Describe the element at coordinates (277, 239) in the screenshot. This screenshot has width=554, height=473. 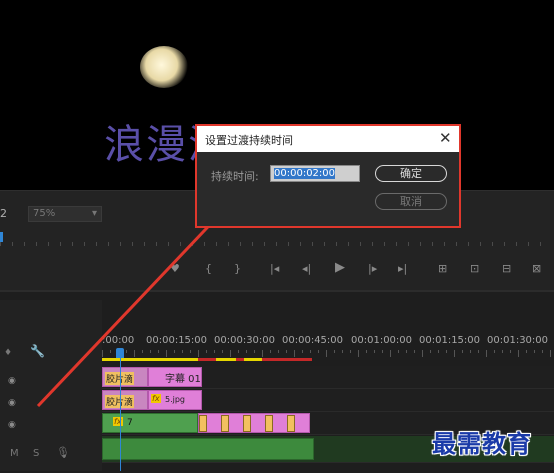
I see `monitor-mini-ruler` at that location.